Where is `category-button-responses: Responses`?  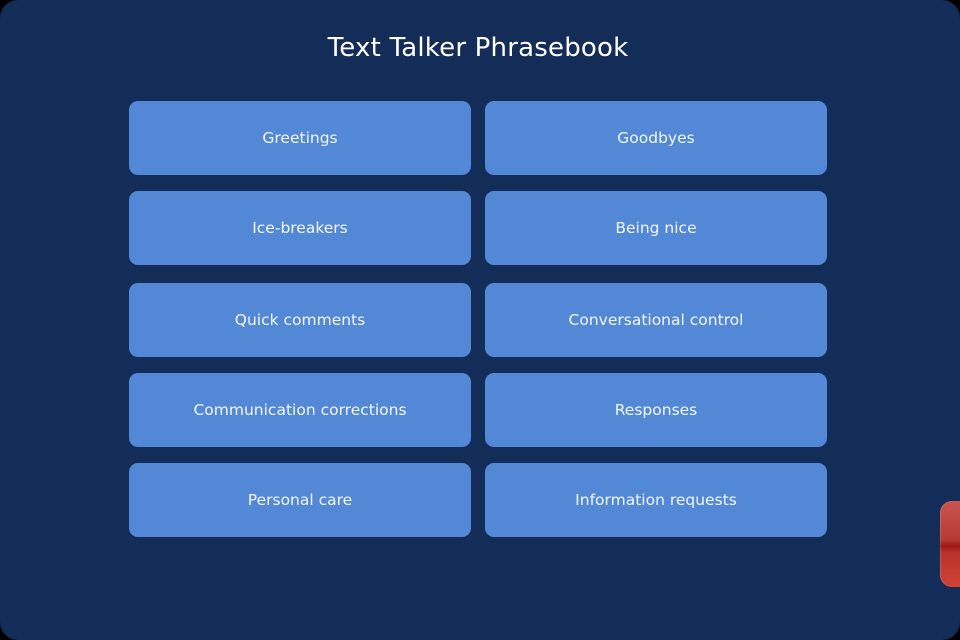
category-button-responses: Responses is located at coordinates (656, 410).